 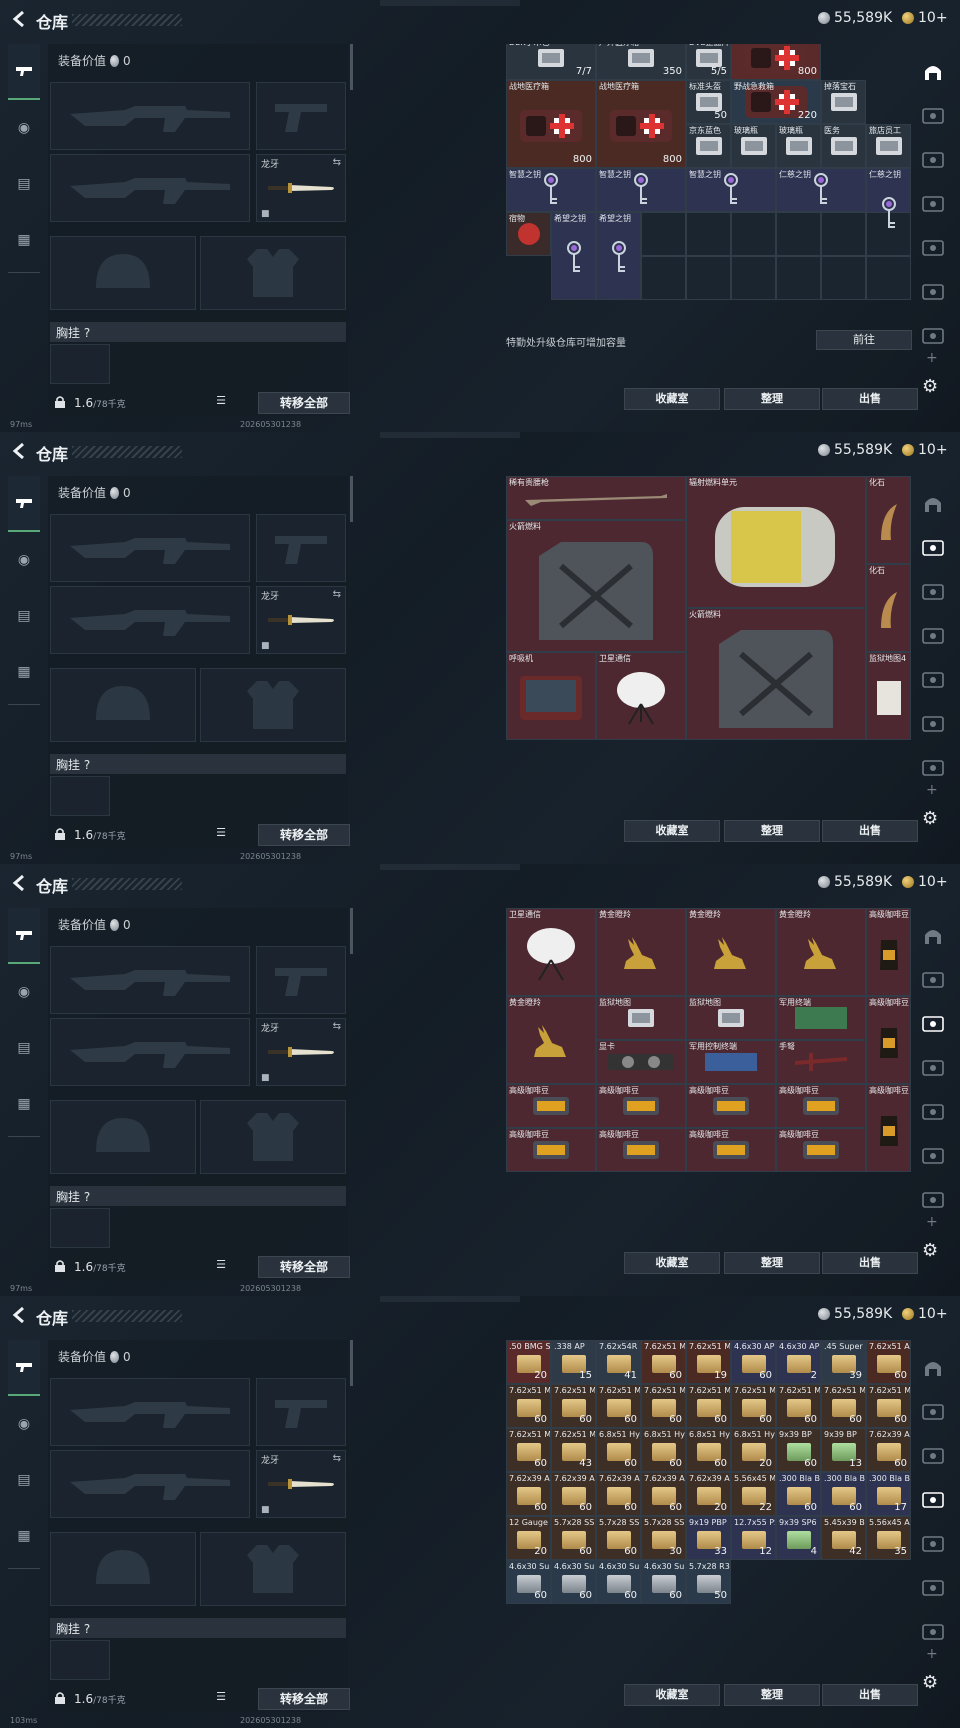 What do you see at coordinates (708, 1362) in the screenshot?
I see `inventory-item: 7.62x51 M62 19` at bounding box center [708, 1362].